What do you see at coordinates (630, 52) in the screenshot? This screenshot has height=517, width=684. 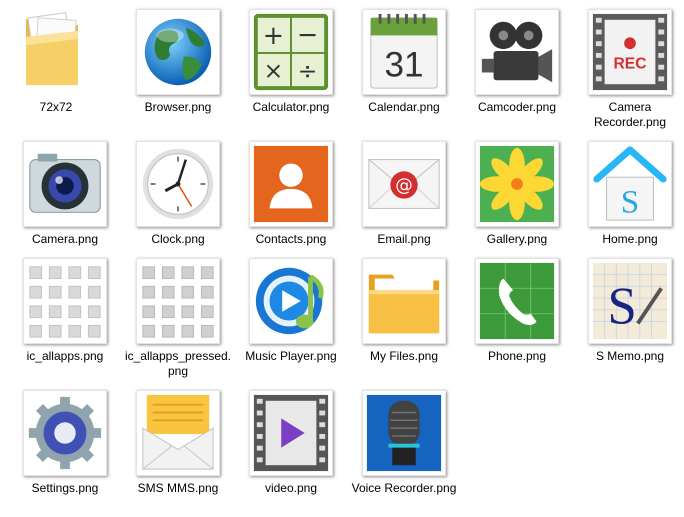 I see `film-rec-icon: REC` at bounding box center [630, 52].